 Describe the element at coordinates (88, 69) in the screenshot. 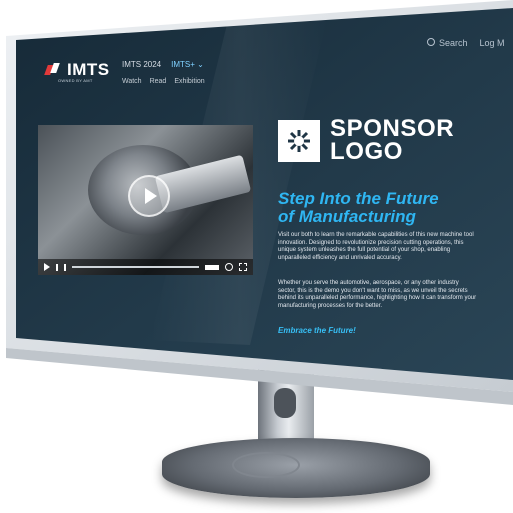

I see `brand-name: IMTS` at that location.